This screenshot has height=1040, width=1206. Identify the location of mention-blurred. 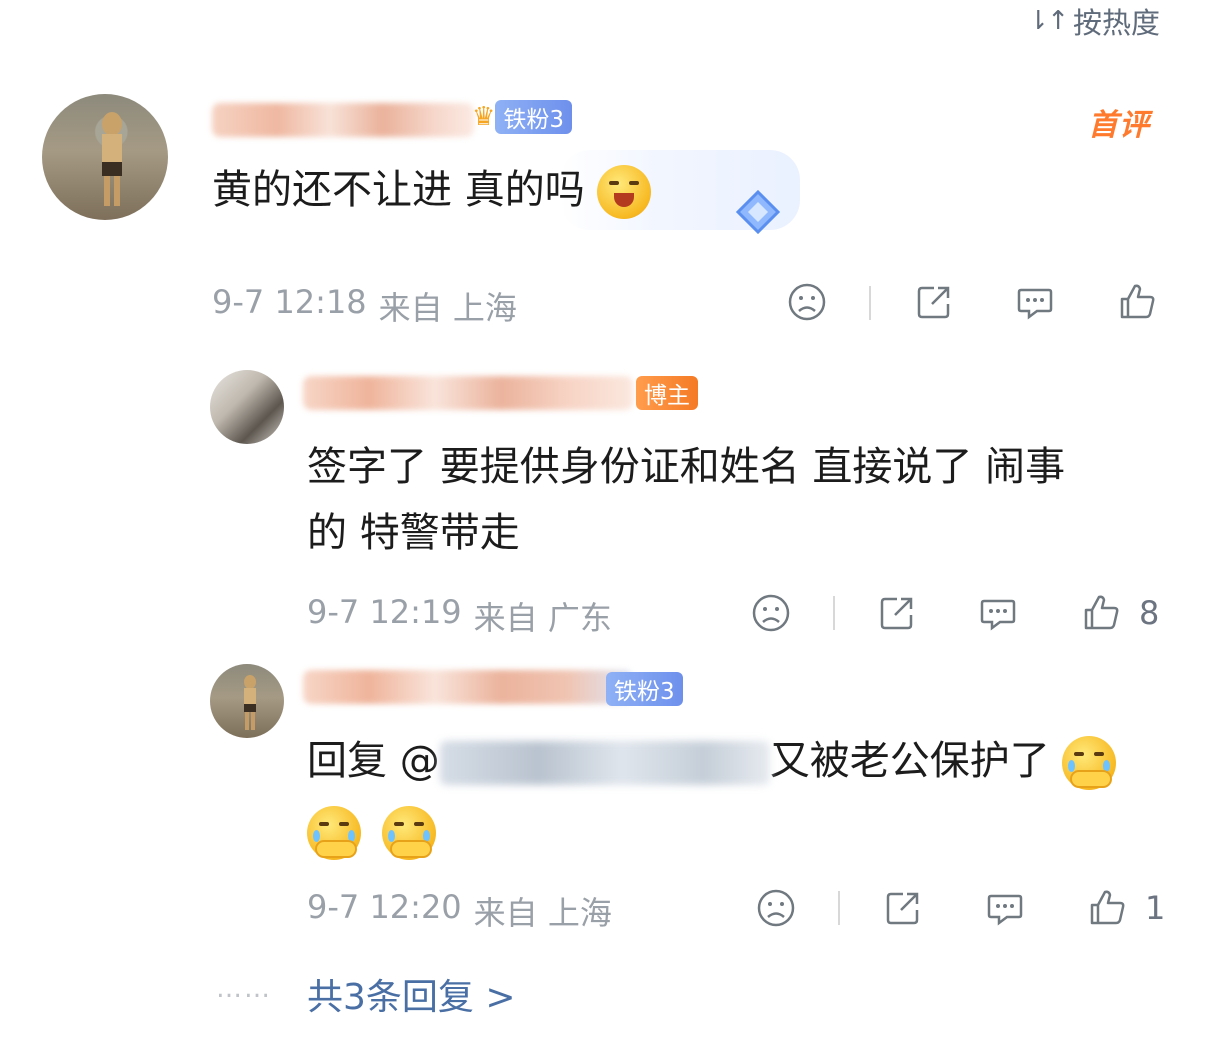
(604, 763).